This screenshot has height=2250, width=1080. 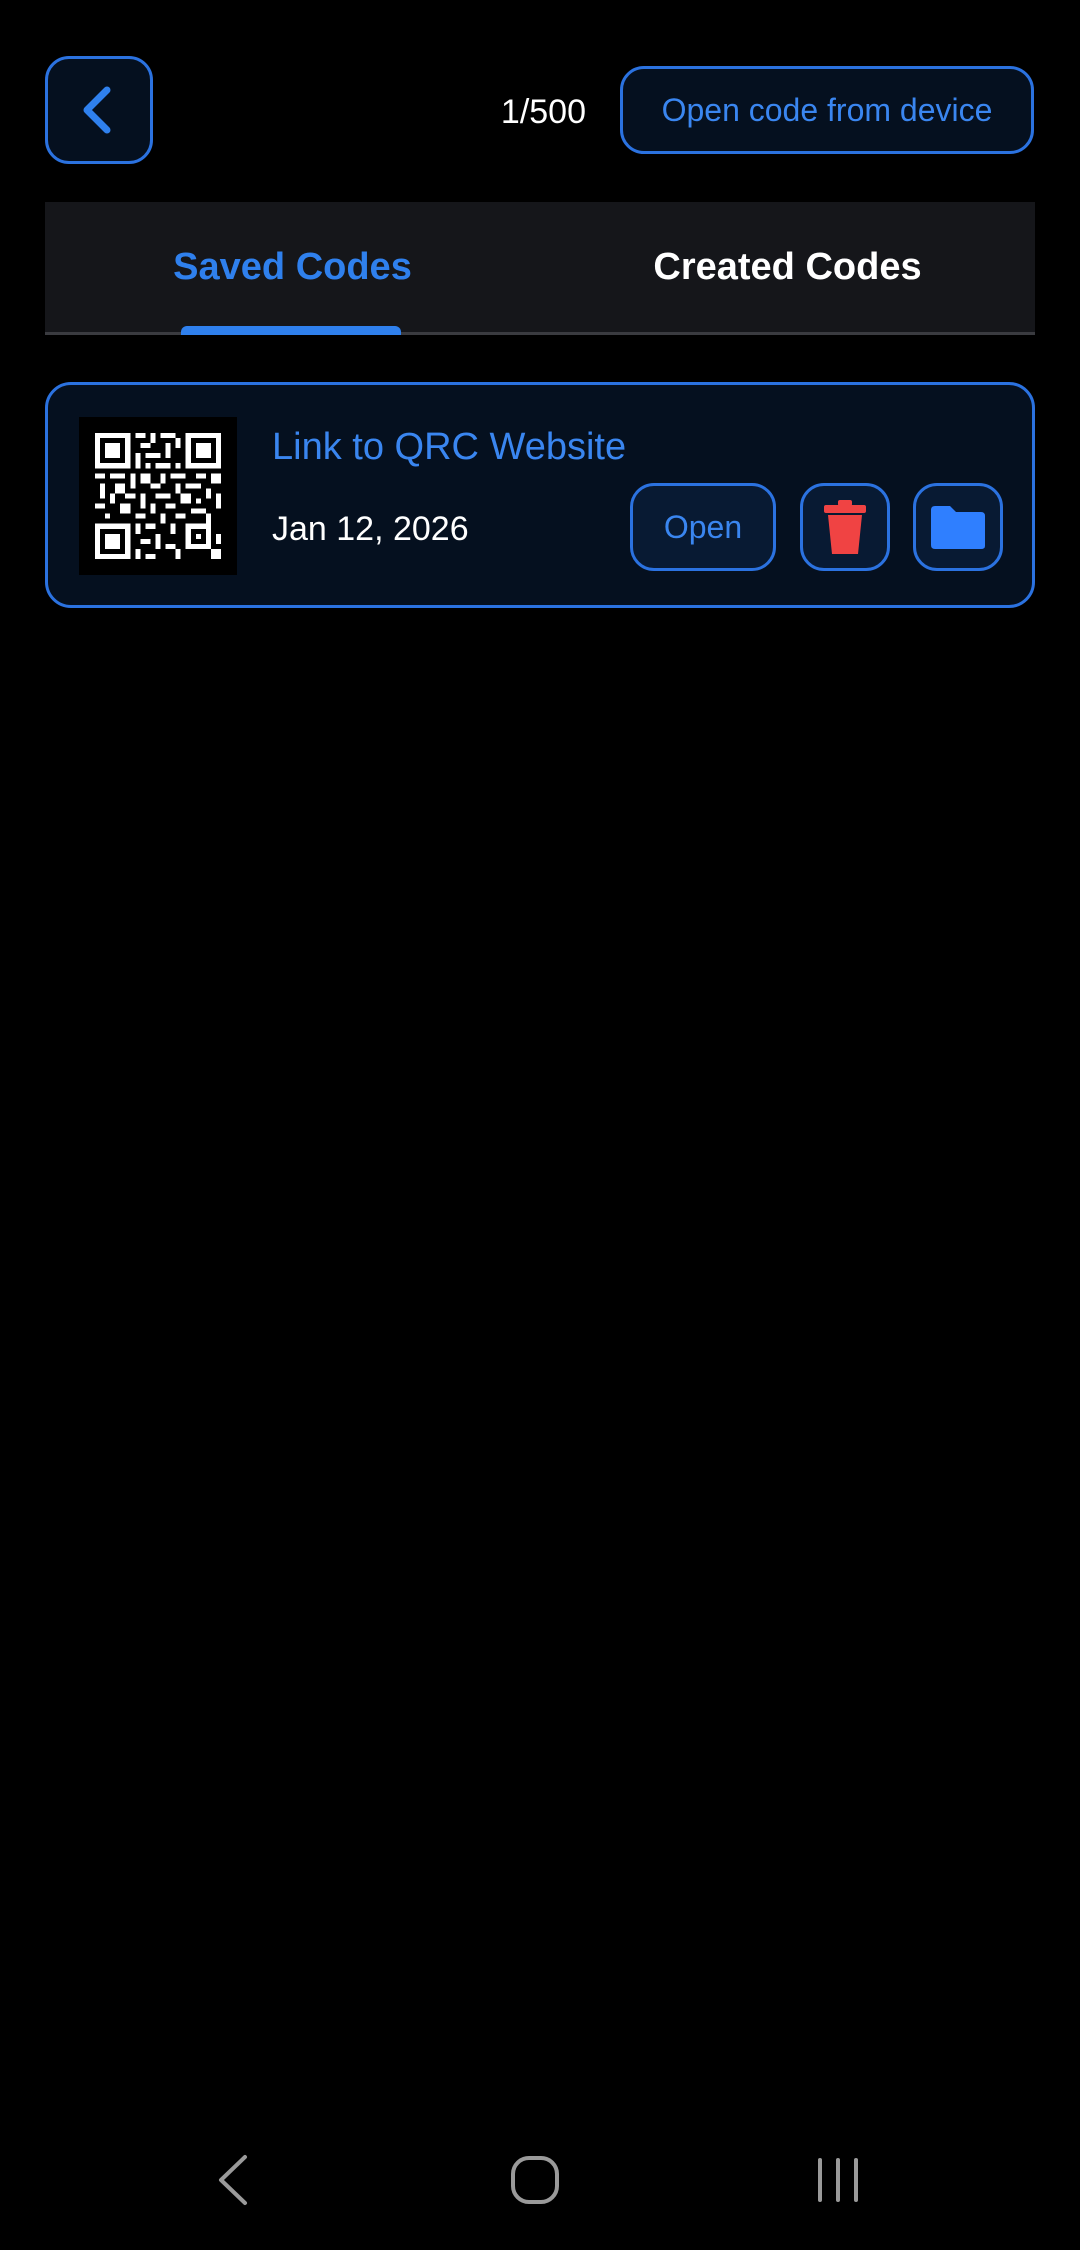 I want to click on tab-created-codes-label: Created Codes, so click(x=787, y=266).